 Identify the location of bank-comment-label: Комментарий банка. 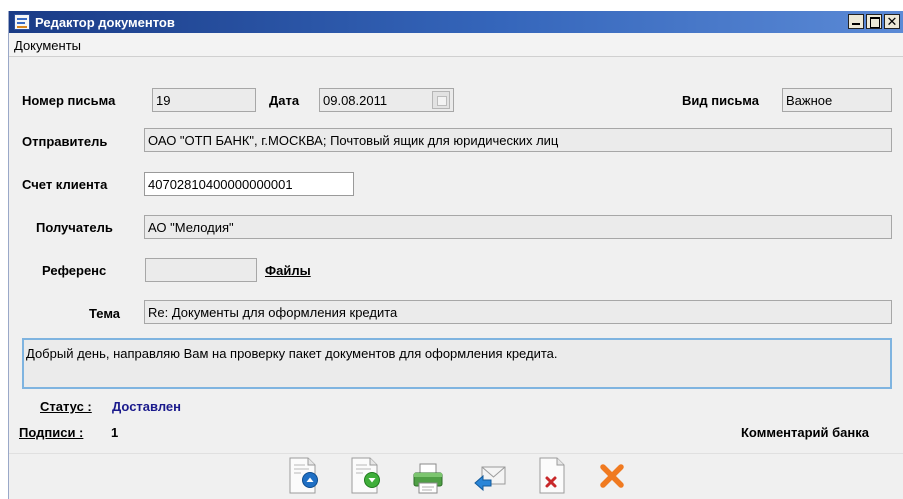
(805, 432).